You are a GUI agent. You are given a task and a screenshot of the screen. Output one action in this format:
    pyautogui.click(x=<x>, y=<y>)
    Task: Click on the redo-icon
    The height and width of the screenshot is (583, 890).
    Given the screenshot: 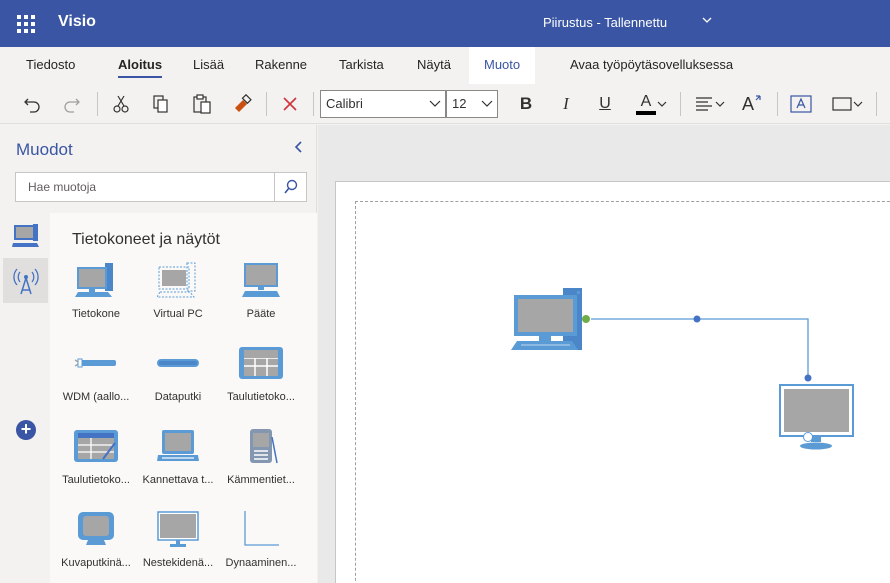 What is the action you would take?
    pyautogui.click(x=72, y=104)
    